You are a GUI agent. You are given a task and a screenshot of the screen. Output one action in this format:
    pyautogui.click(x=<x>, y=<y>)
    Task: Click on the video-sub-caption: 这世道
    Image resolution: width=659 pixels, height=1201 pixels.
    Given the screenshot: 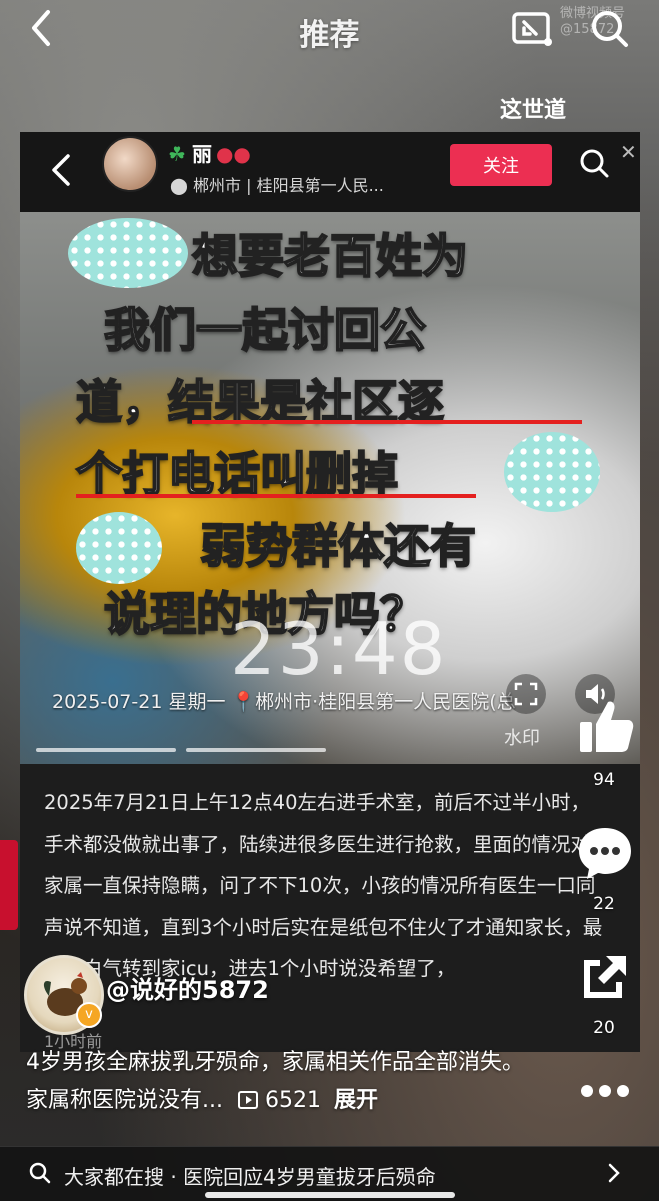 What is the action you would take?
    pyautogui.click(x=533, y=110)
    